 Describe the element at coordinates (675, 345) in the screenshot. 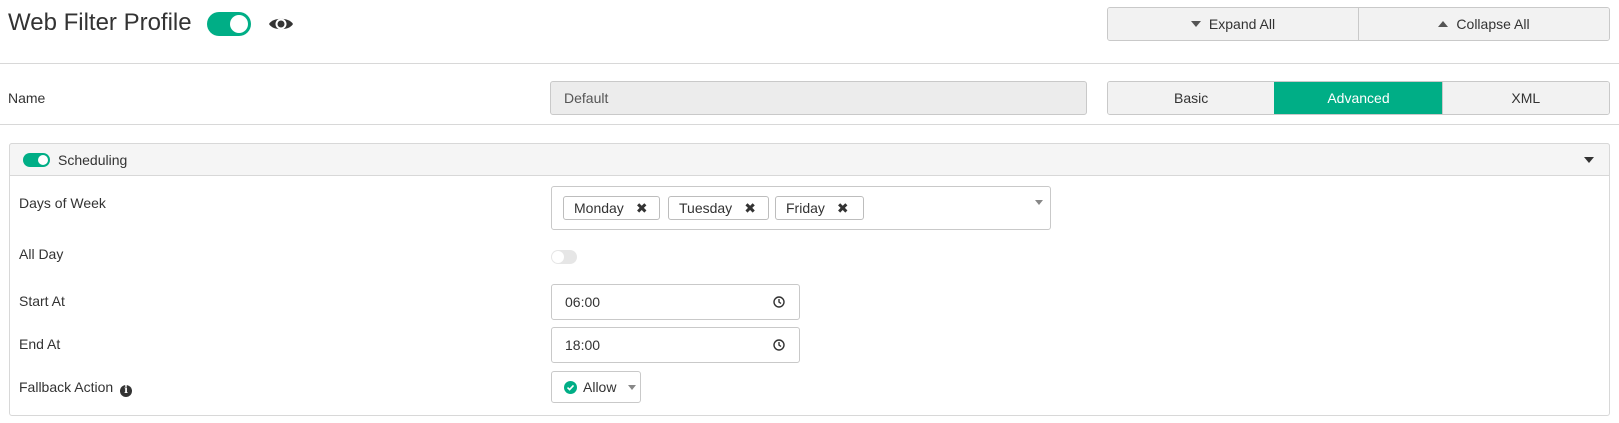

I see `end-time-input: 18:00` at that location.